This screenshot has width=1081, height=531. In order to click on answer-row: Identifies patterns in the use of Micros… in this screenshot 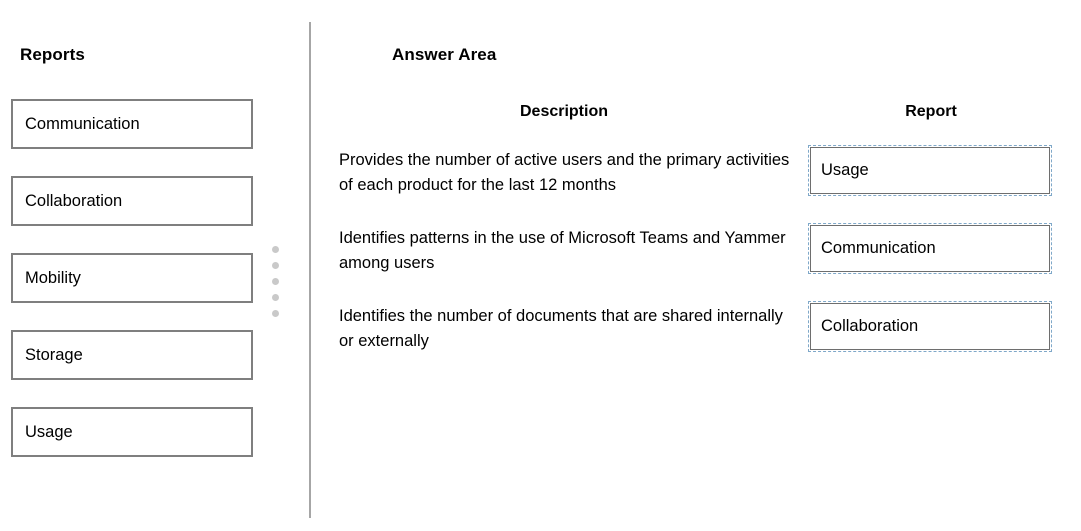, I will do `click(695, 255)`.